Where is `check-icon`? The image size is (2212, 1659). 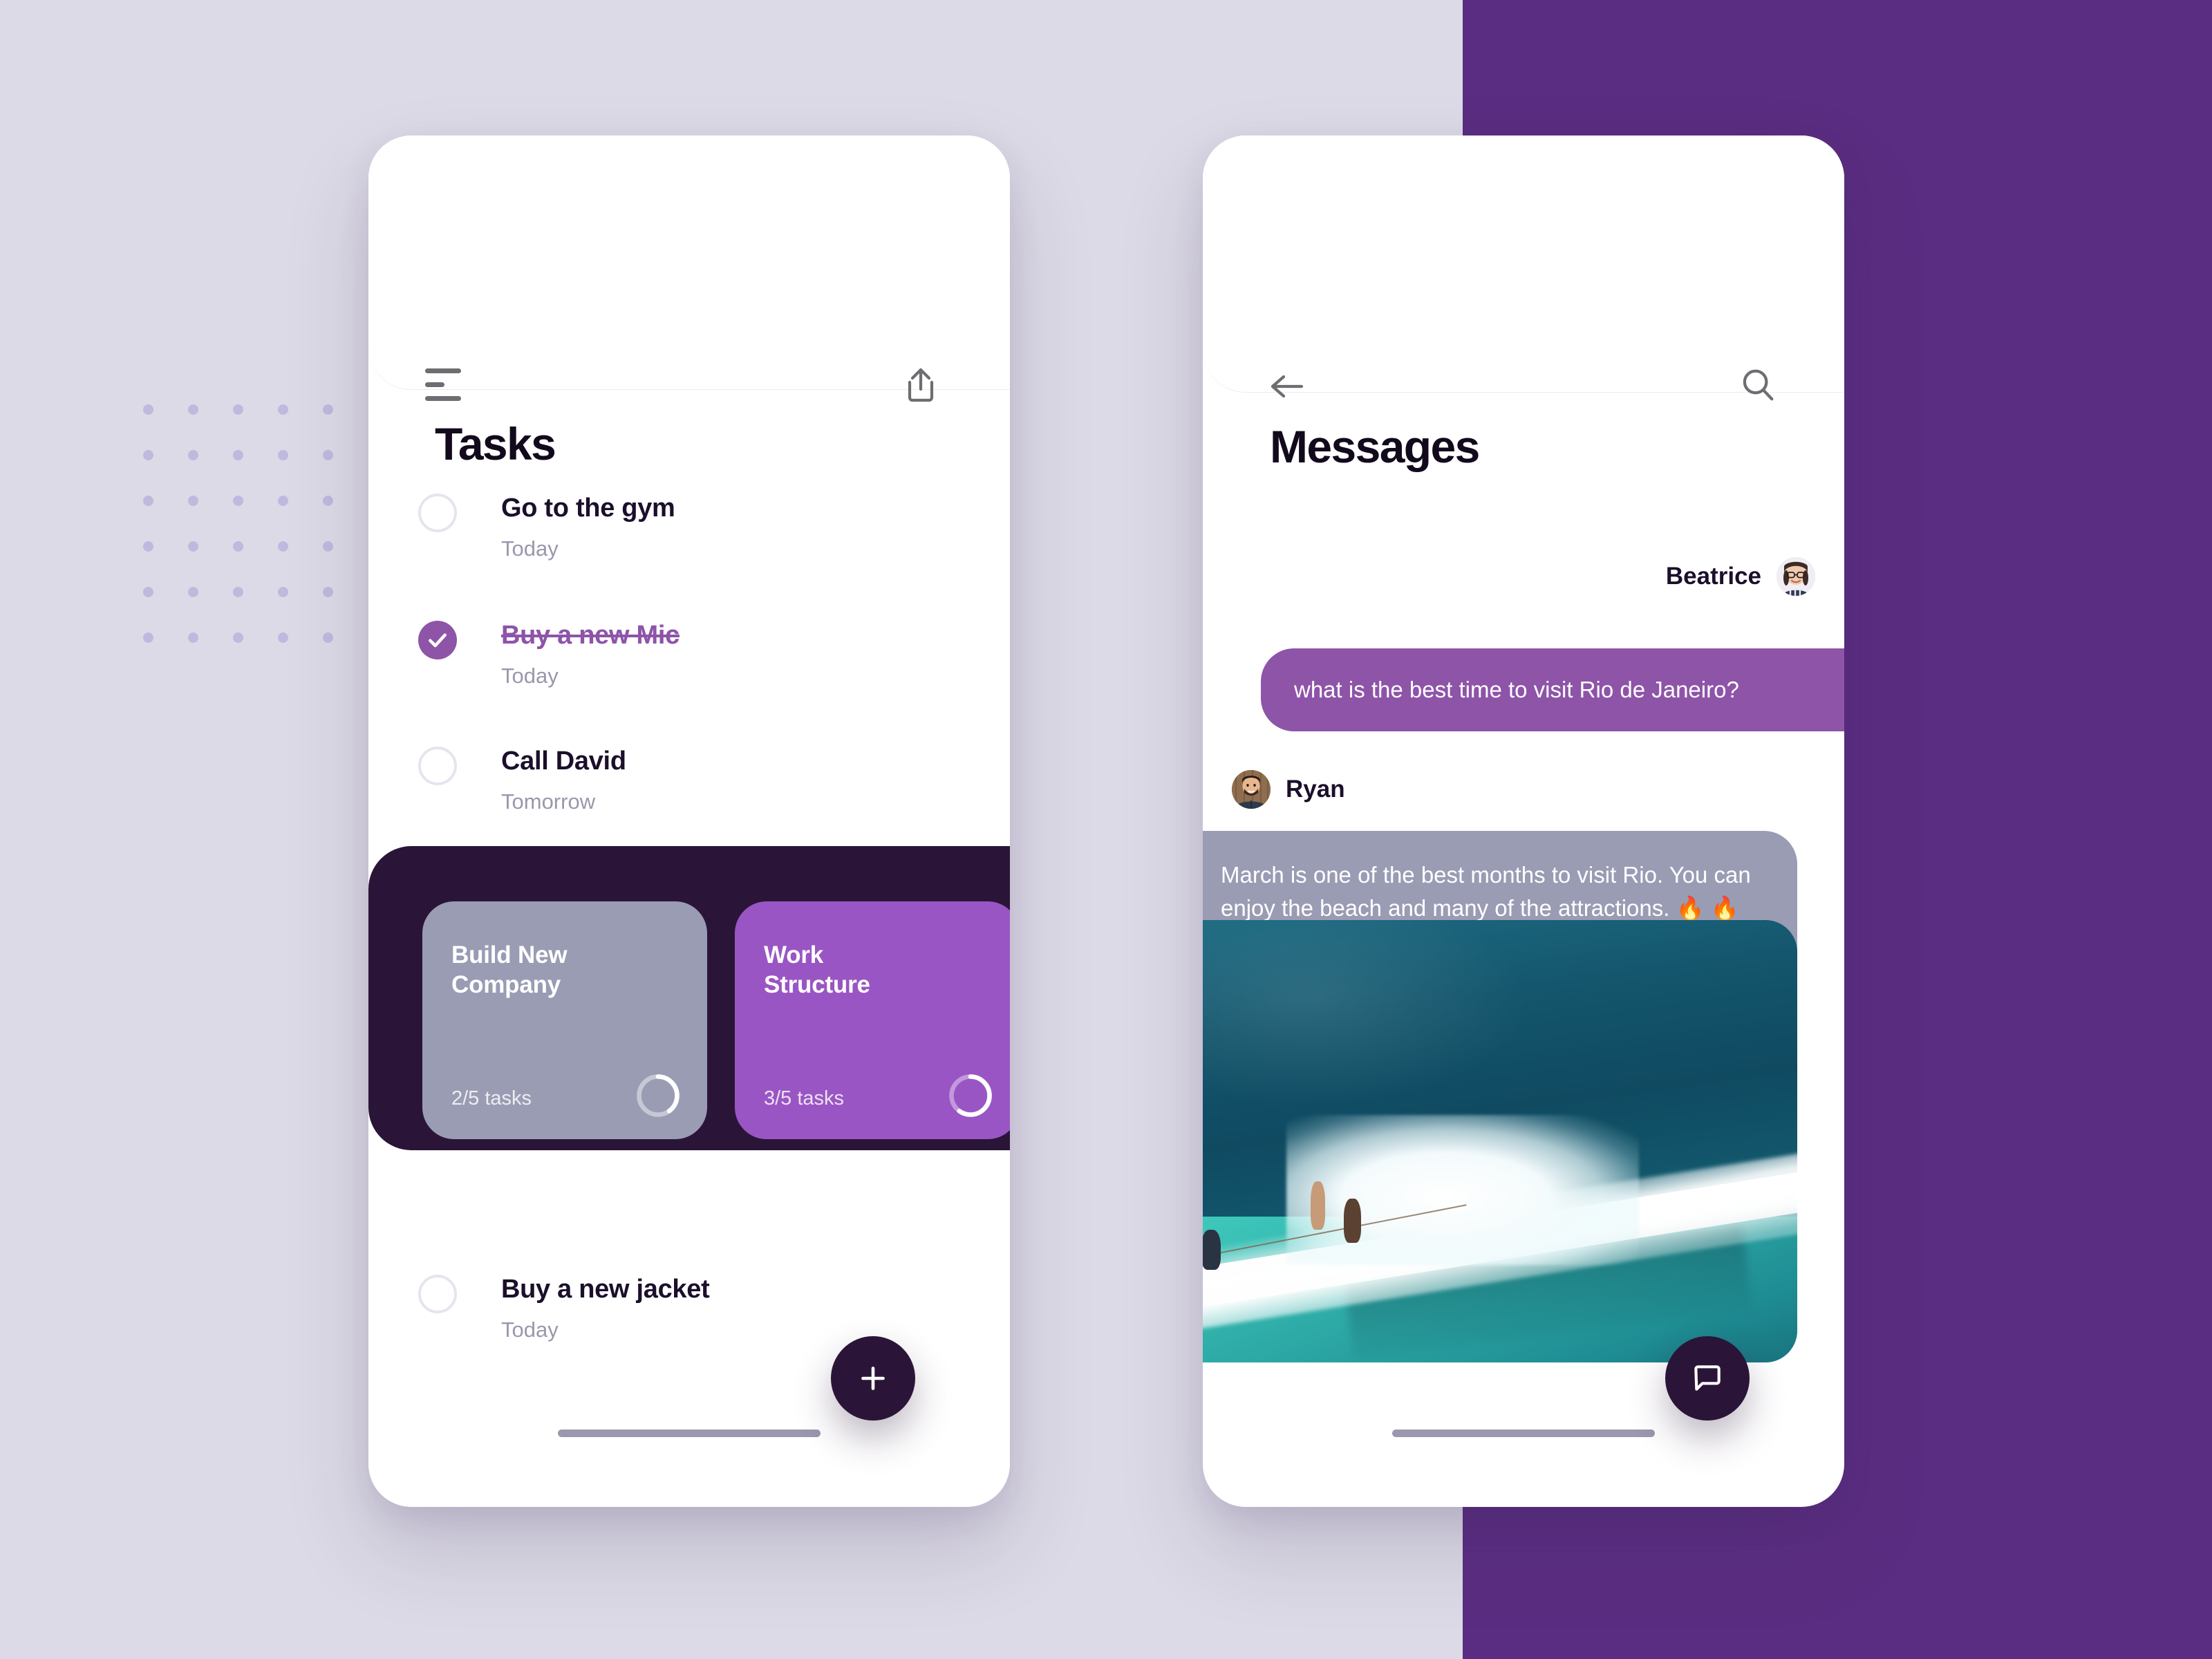 check-icon is located at coordinates (438, 640).